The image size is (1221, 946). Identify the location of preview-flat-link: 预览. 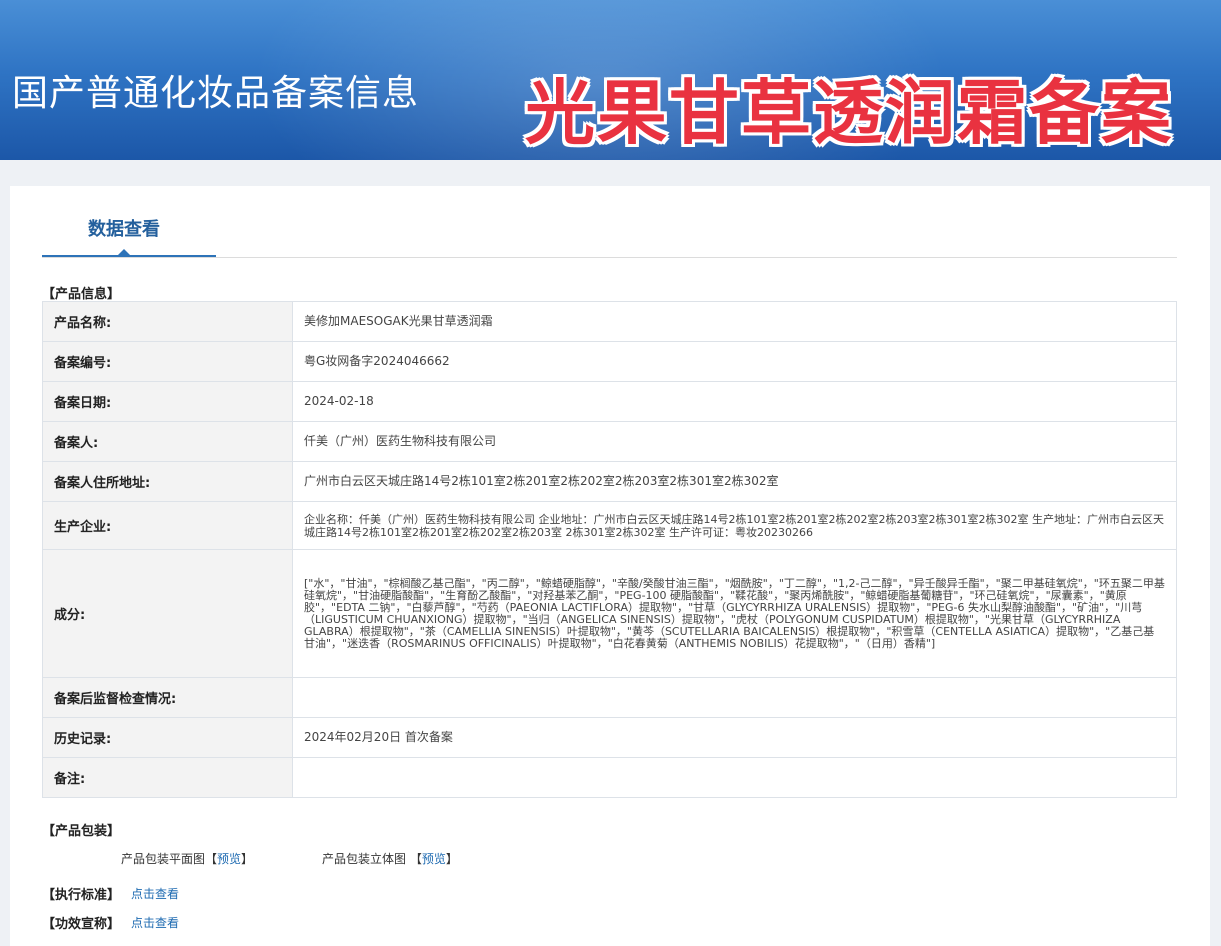
(229, 859).